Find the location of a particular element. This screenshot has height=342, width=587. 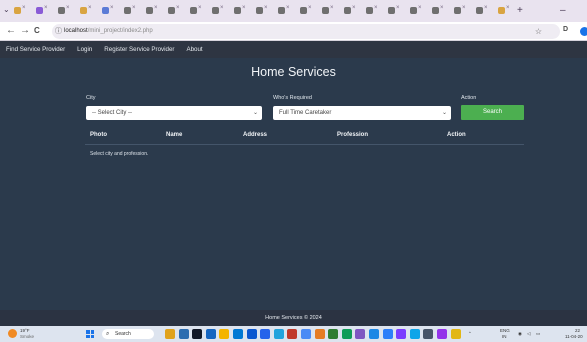

minimize-button: – is located at coordinates (563, 10).